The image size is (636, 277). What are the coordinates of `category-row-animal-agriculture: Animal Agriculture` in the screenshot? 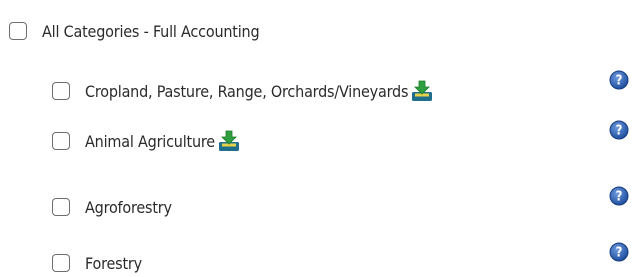 It's located at (146, 141).